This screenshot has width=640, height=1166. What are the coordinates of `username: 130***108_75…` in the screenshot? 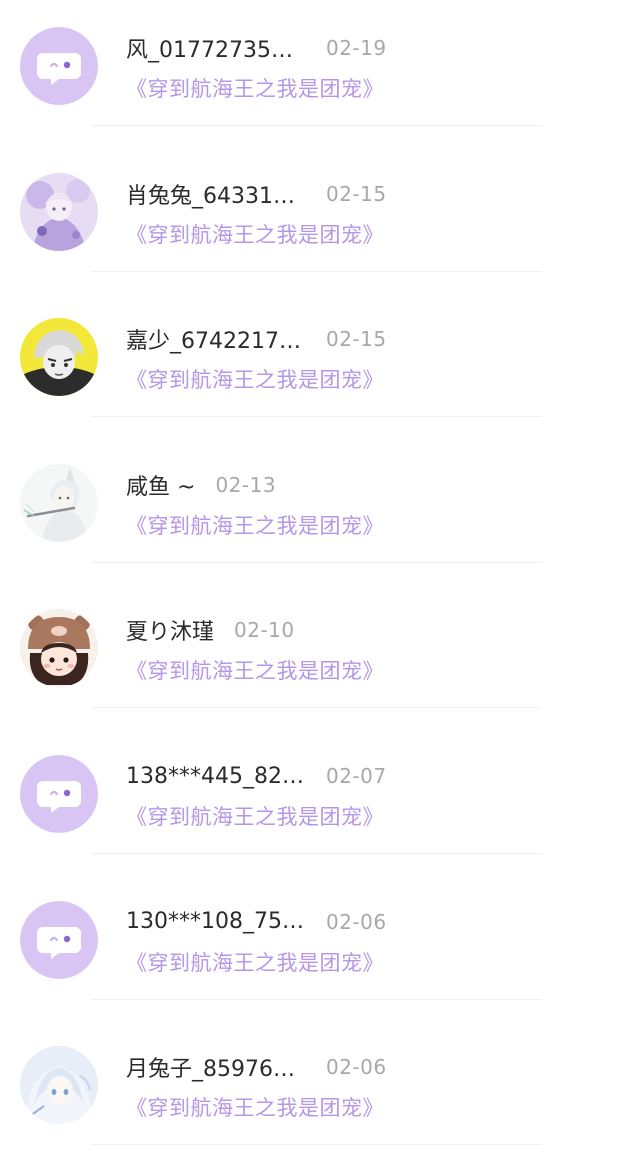 It's located at (216, 921).